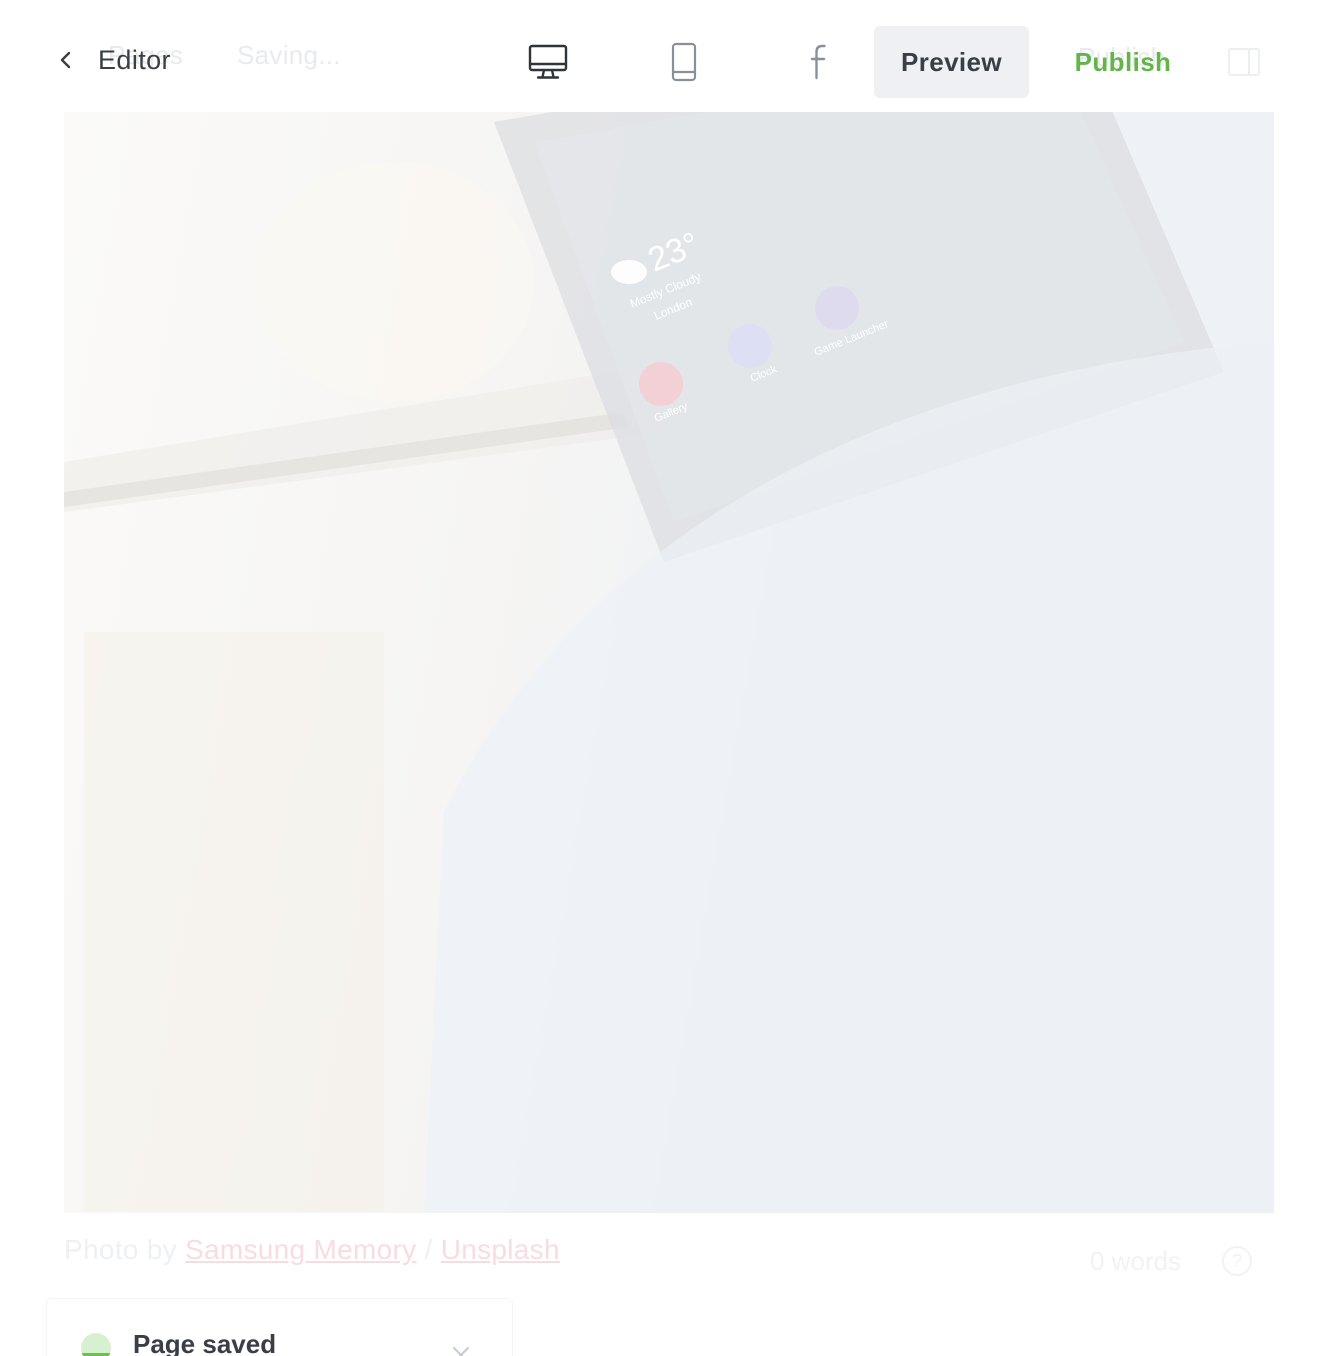 This screenshot has width=1338, height=1356. Describe the element at coordinates (279, 1327) in the screenshot. I see `page-saved-toast: Page saved` at that location.